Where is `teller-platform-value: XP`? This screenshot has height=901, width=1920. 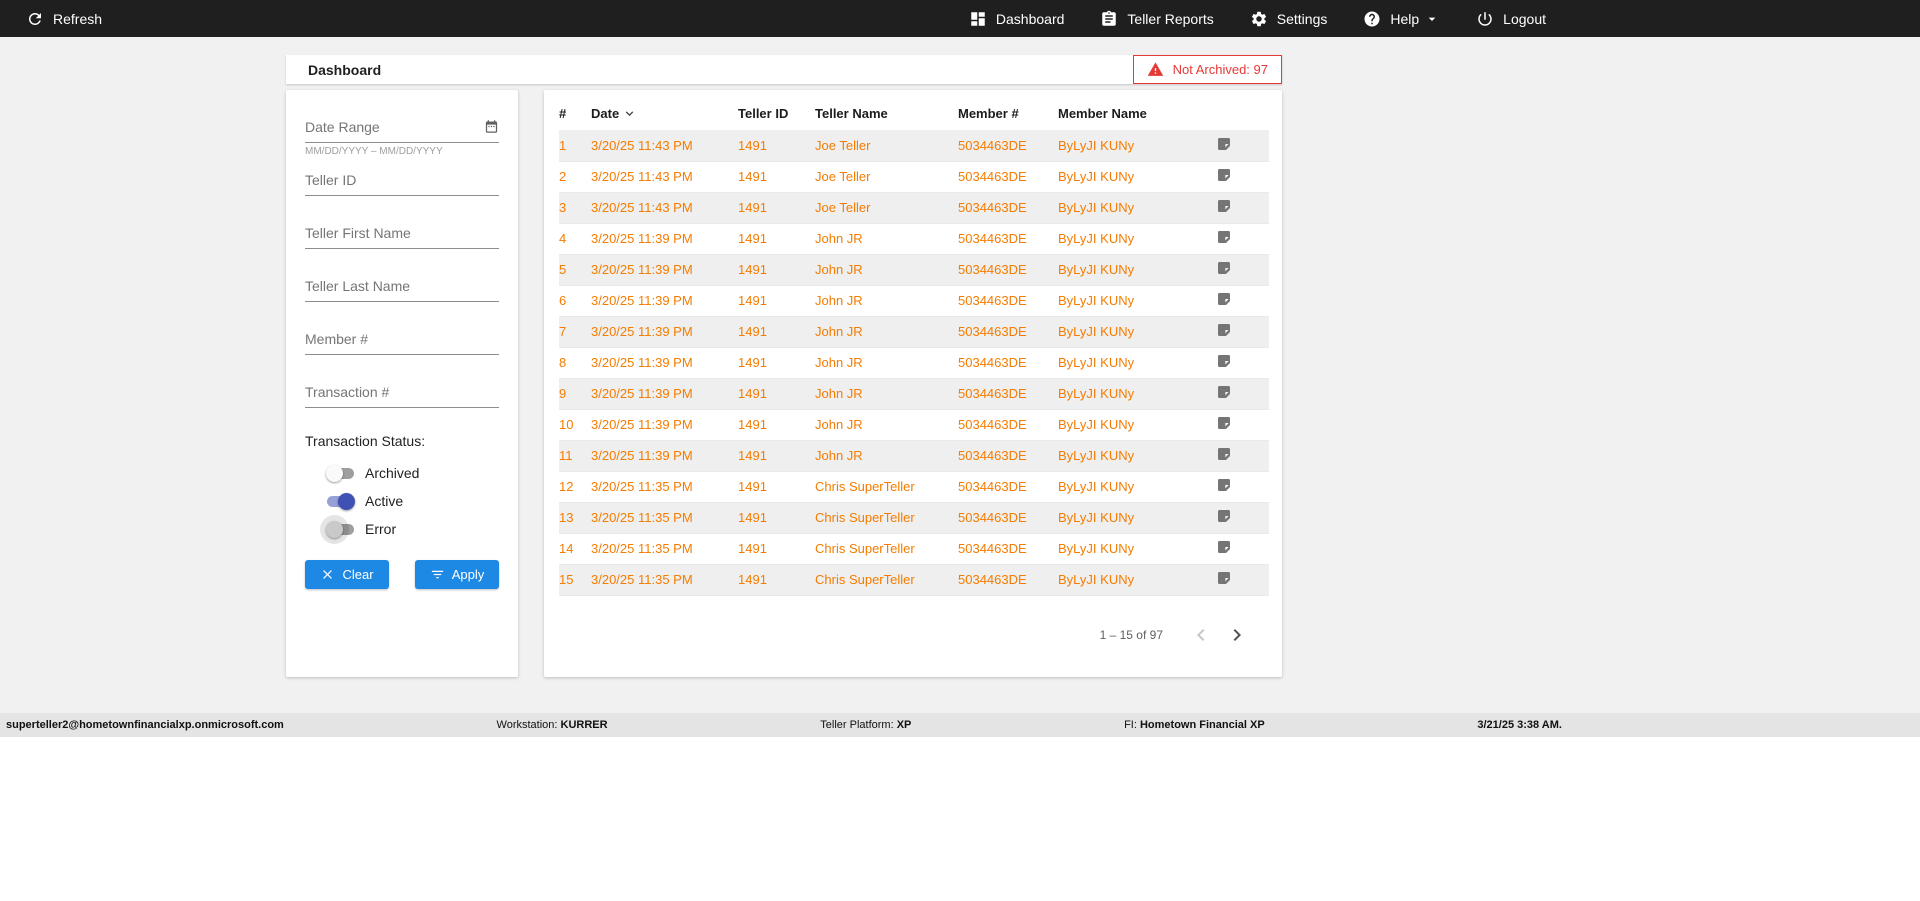 teller-platform-value: XP is located at coordinates (904, 725).